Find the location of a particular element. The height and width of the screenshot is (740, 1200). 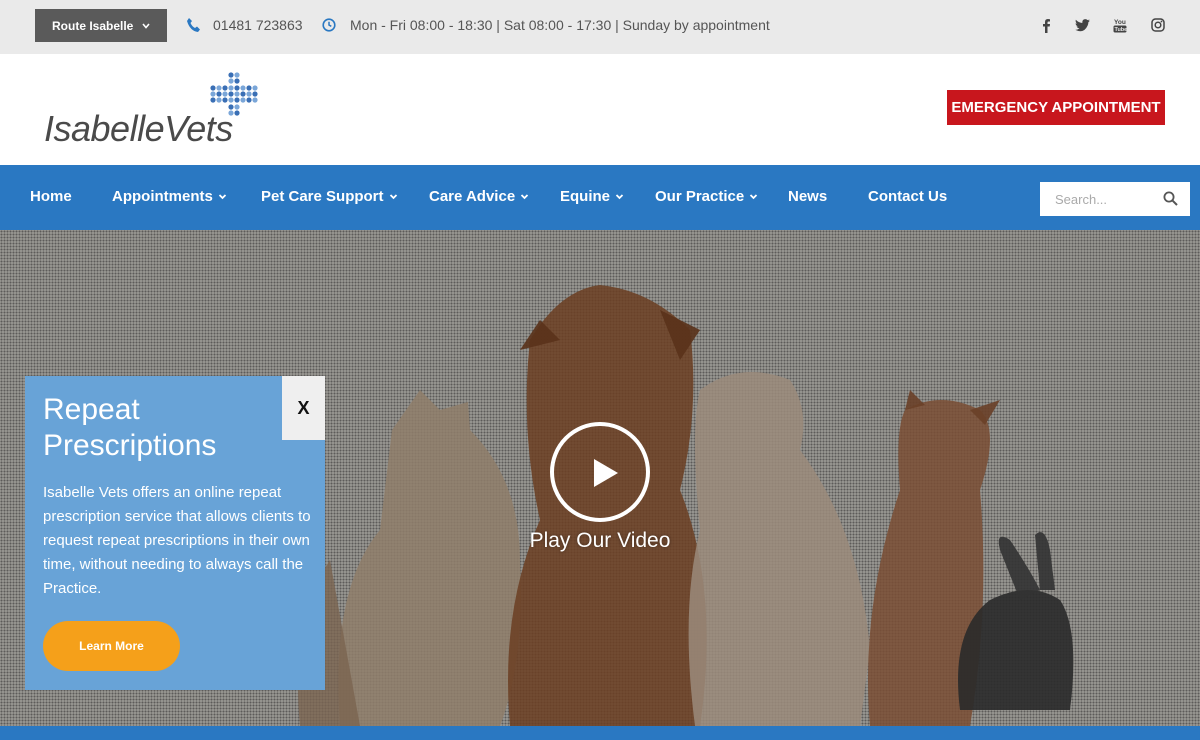

nav-item-our-practice: Our Practice is located at coordinates (706, 196).